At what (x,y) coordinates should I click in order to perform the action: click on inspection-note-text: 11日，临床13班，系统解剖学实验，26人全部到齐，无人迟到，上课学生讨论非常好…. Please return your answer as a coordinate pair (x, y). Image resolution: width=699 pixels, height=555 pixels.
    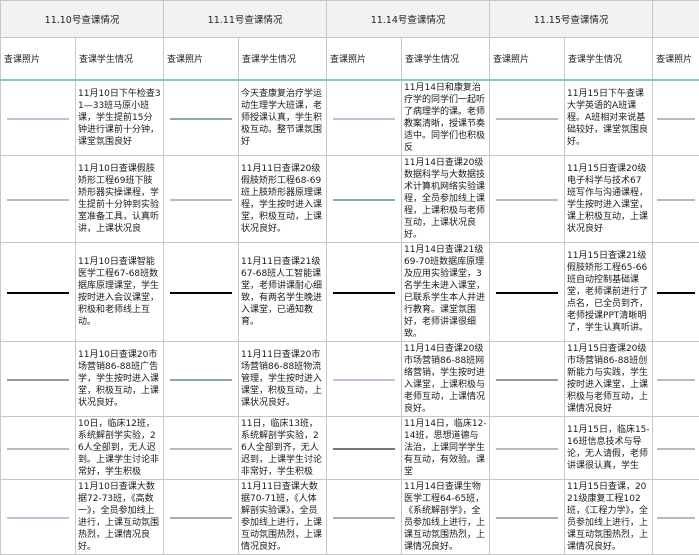
    Looking at the image, I should click on (282, 448).